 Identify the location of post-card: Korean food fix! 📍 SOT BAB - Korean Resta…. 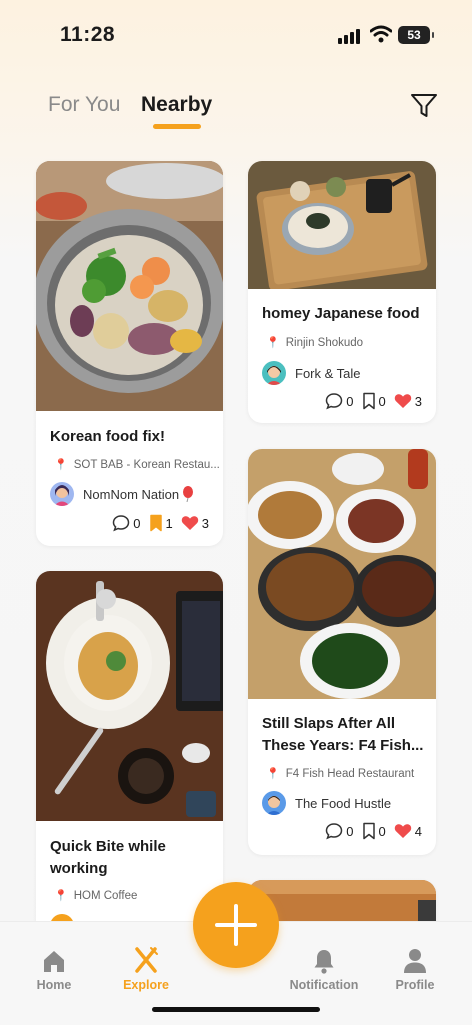
(129, 353).